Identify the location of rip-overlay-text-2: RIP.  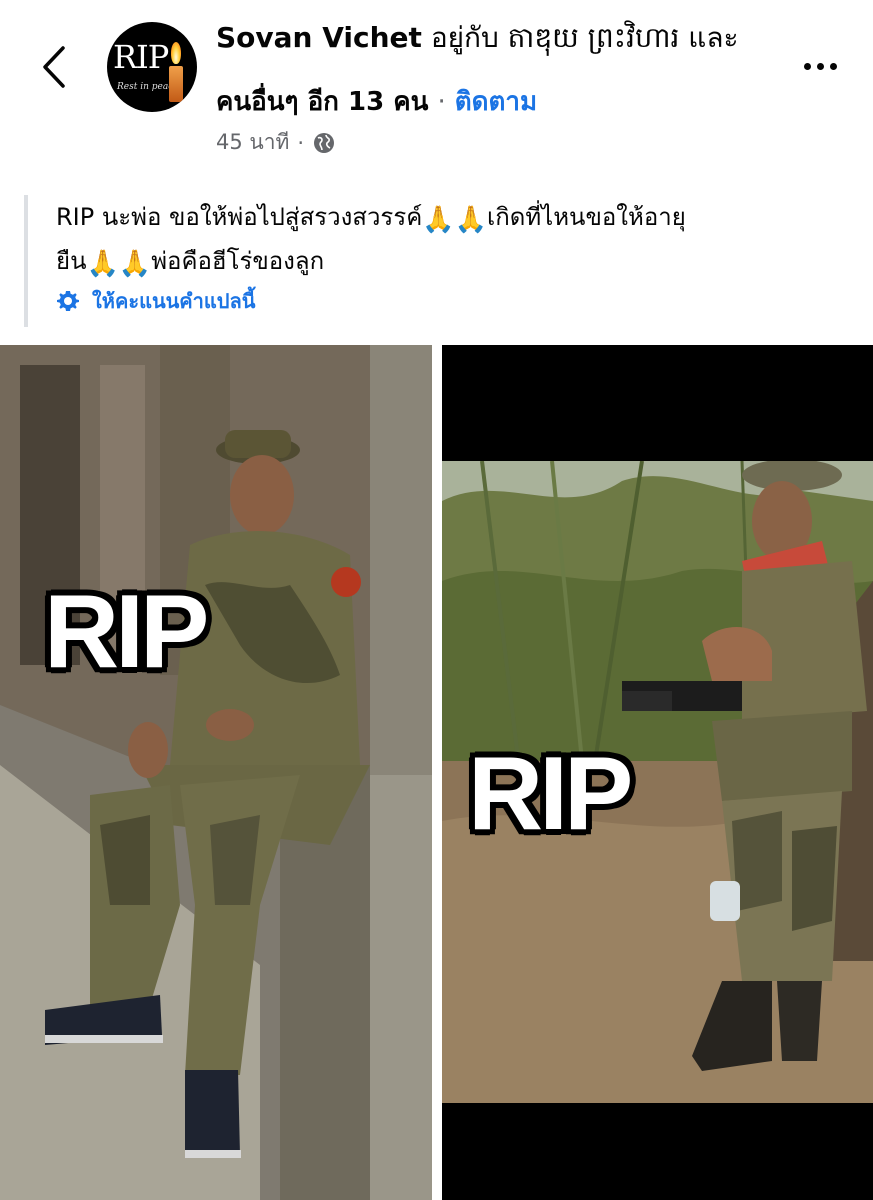
(550, 794).